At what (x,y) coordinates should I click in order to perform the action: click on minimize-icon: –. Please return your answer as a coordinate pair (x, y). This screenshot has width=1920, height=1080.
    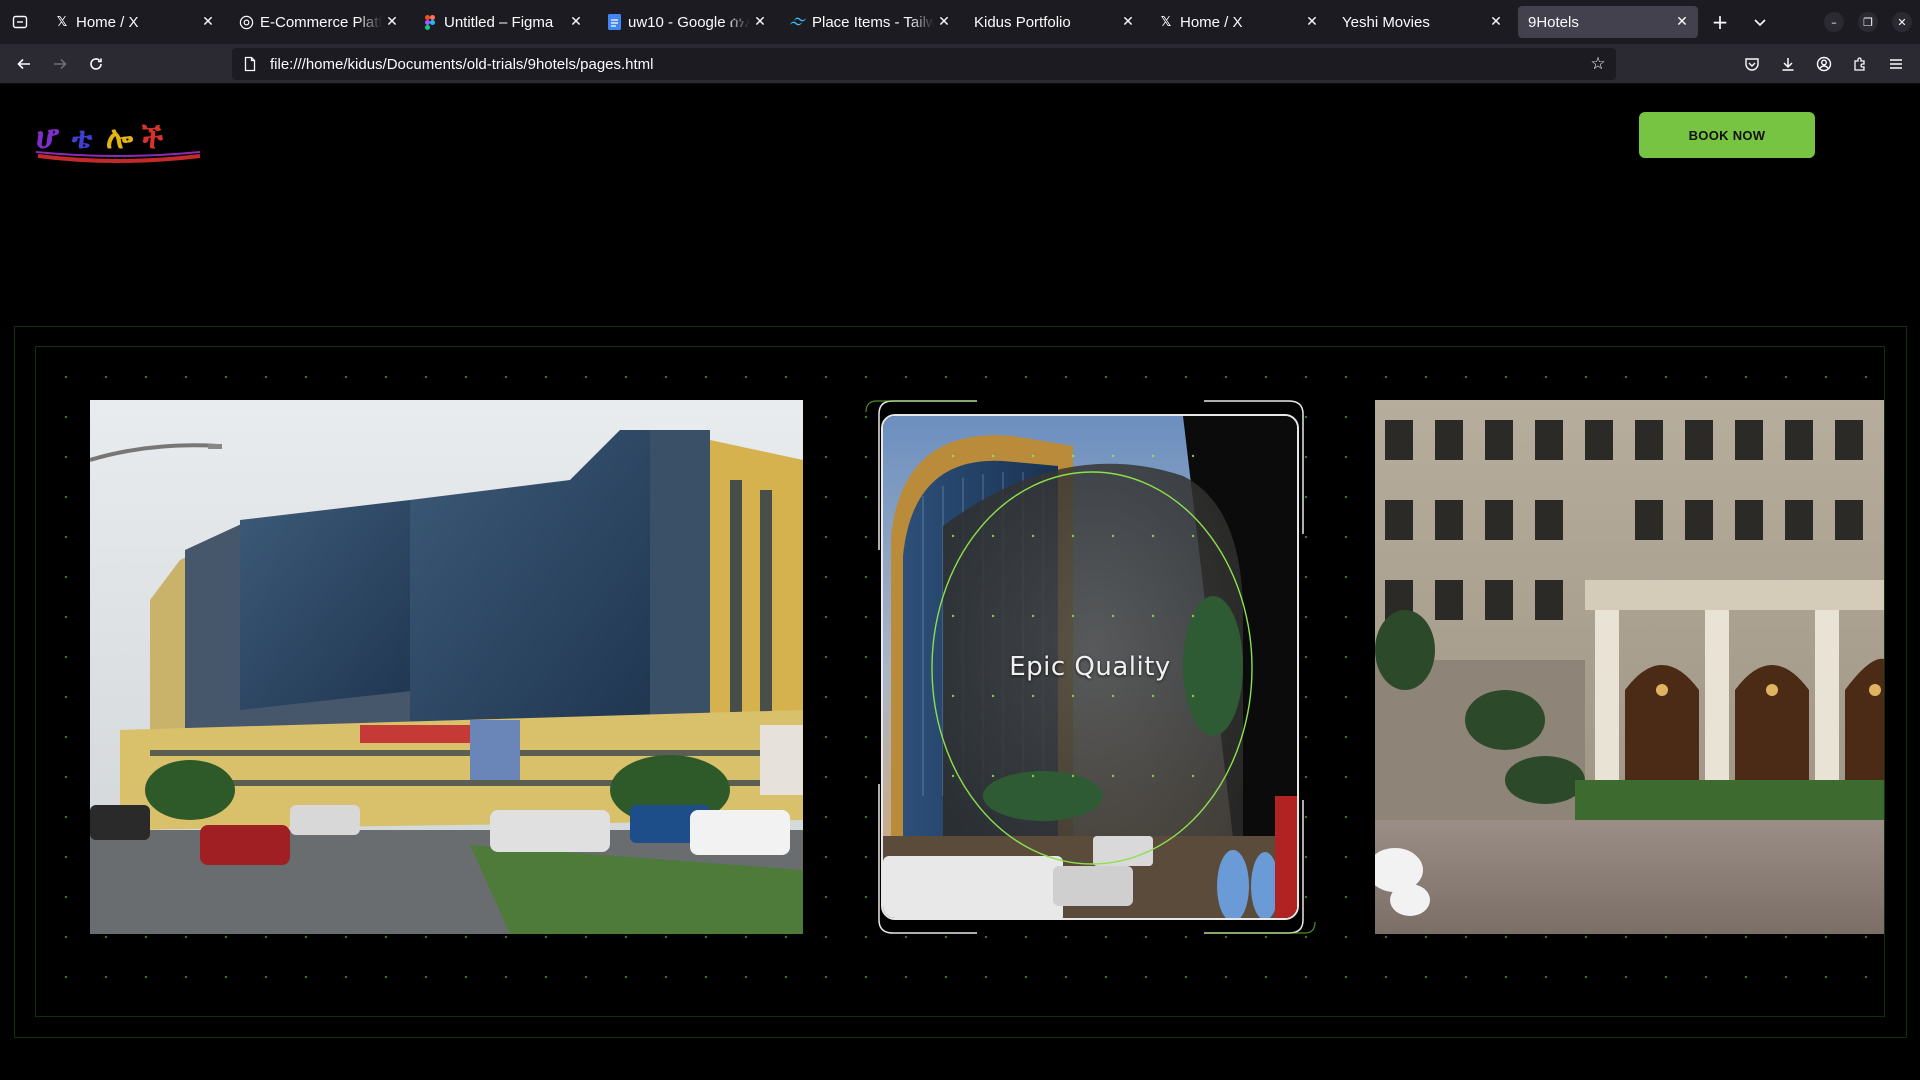
    Looking at the image, I should click on (1834, 22).